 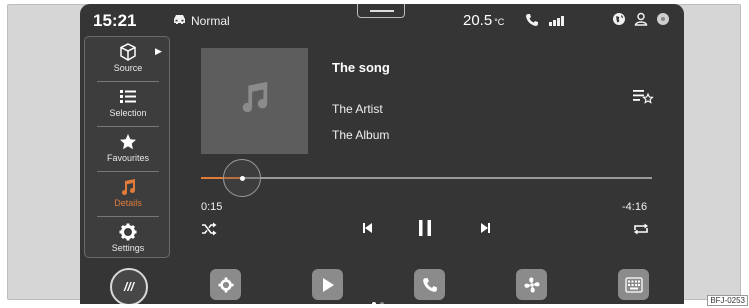 What do you see at coordinates (158, 51) in the screenshot?
I see `caret-right-icon: ▶` at bounding box center [158, 51].